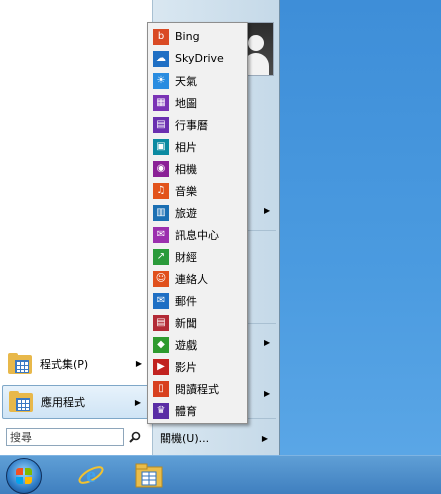  What do you see at coordinates (186, 367) in the screenshot?
I see `app-label: 影片` at bounding box center [186, 367].